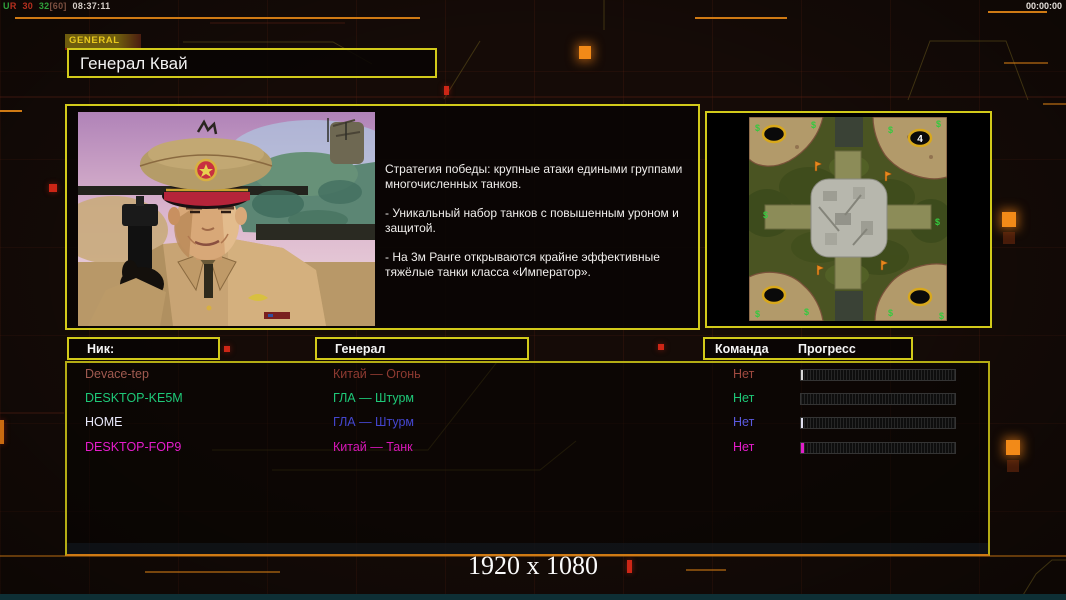  Describe the element at coordinates (1043, 6) in the screenshot. I see `match-timer: 00:00:00` at that location.